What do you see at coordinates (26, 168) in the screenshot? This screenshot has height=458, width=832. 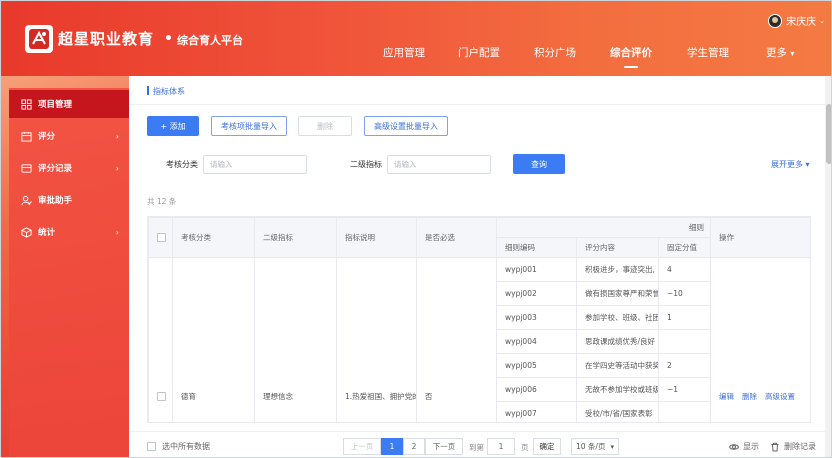 I see `card-icon` at bounding box center [26, 168].